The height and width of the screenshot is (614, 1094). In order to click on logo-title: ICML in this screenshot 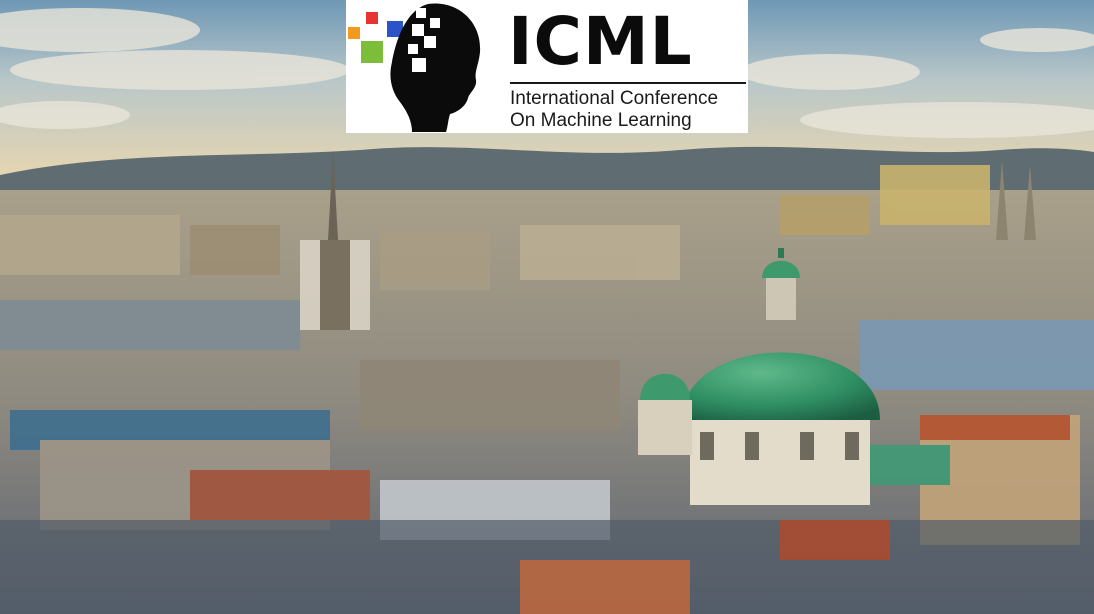, I will do `click(600, 41)`.